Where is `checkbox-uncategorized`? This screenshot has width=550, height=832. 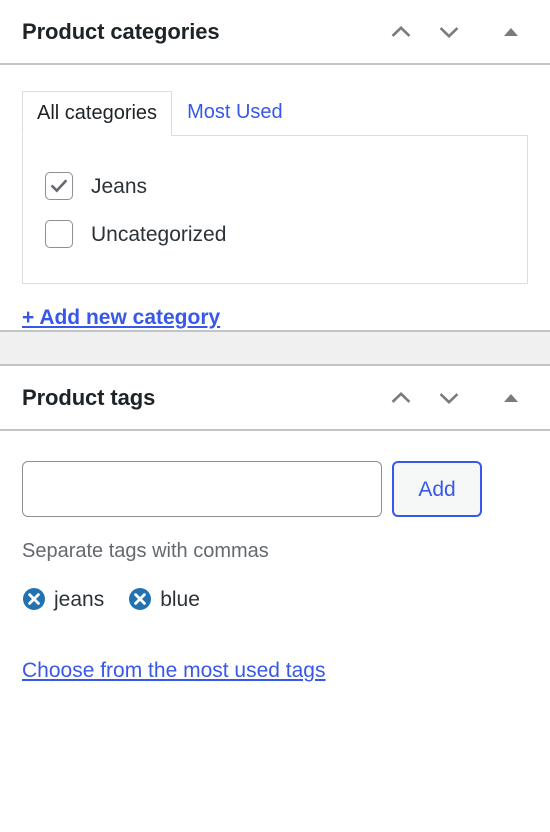
checkbox-uncategorized is located at coordinates (59, 234).